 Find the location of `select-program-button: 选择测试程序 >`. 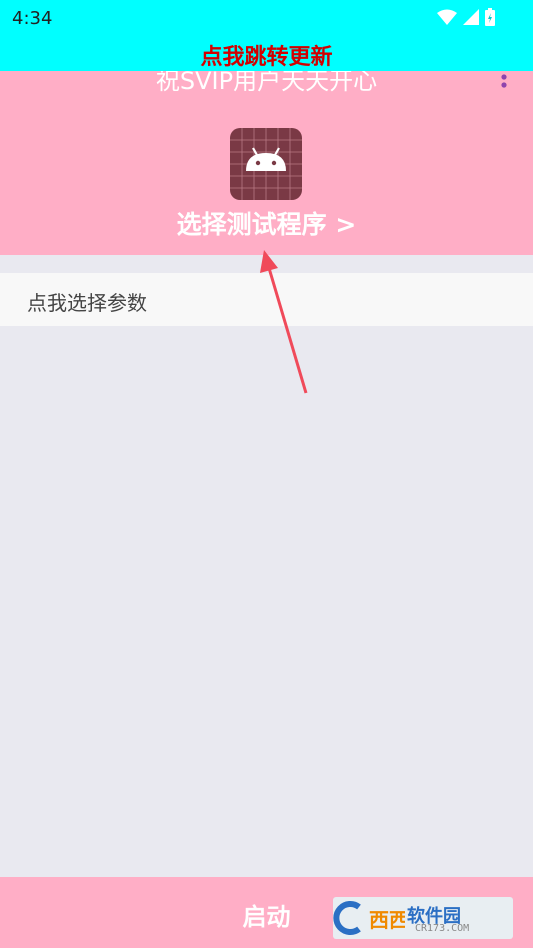

select-program-button: 选择测试程序 > is located at coordinates (266, 223).